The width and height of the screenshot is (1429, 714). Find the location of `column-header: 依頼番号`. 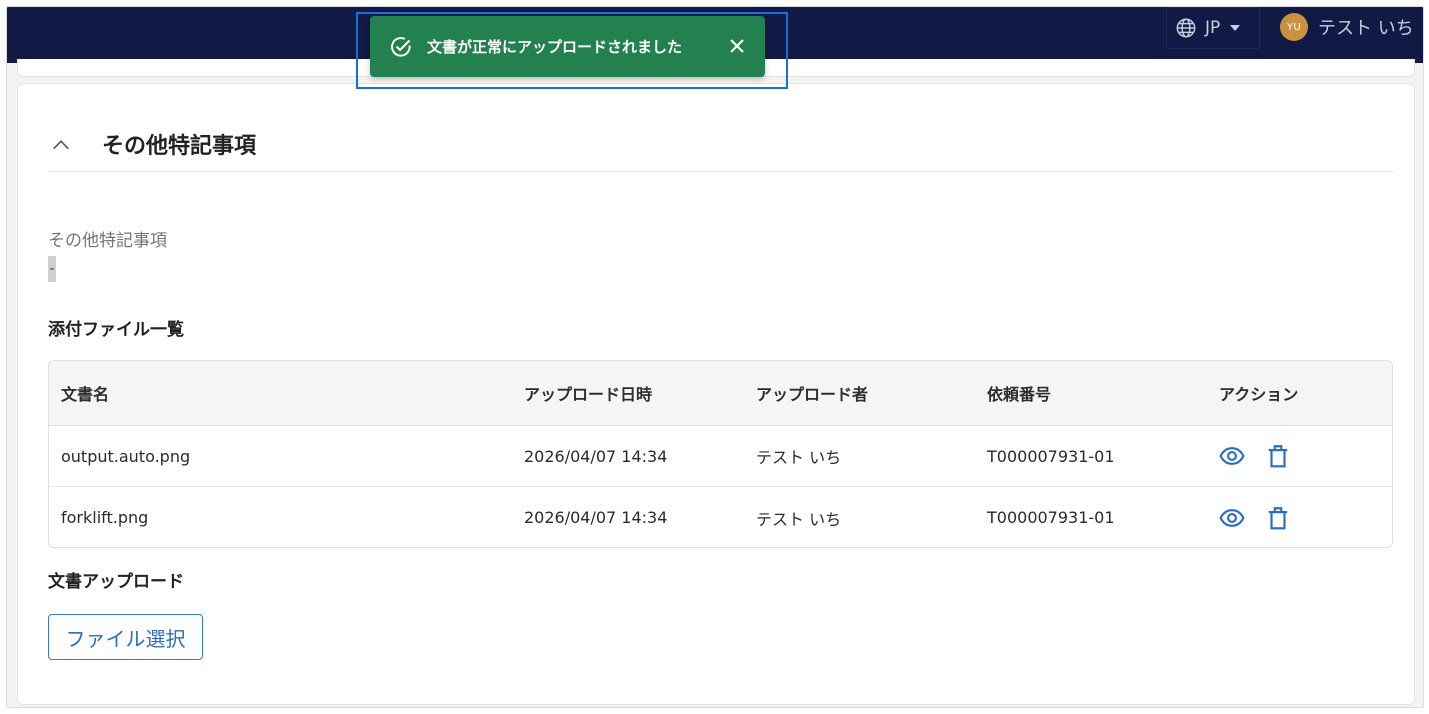

column-header: 依頼番号 is located at coordinates (1019, 394).